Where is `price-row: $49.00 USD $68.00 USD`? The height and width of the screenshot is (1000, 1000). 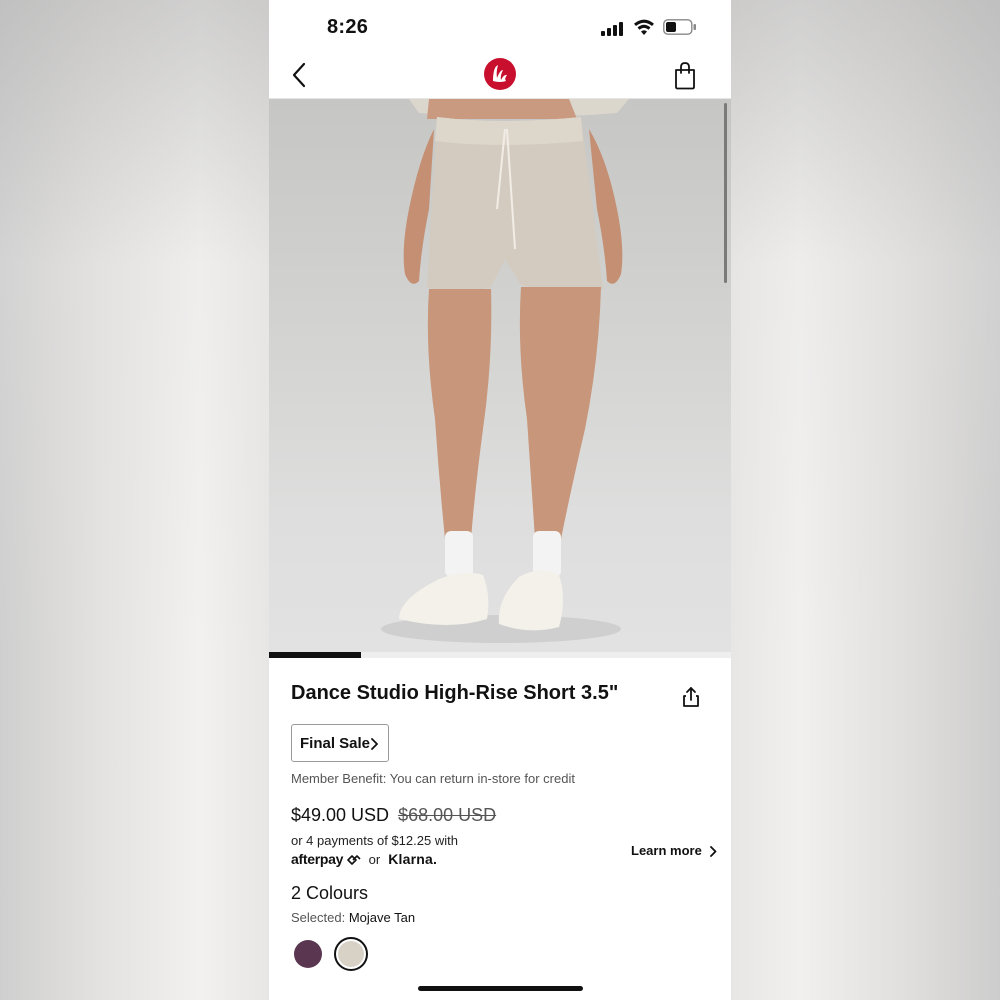 price-row: $49.00 USD $68.00 USD is located at coordinates (393, 815).